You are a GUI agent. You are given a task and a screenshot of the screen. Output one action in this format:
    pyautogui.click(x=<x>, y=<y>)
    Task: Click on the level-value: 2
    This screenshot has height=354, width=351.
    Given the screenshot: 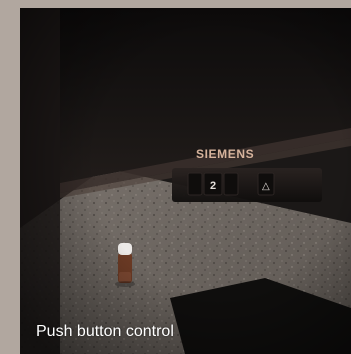 What is the action you would take?
    pyautogui.click(x=213, y=186)
    